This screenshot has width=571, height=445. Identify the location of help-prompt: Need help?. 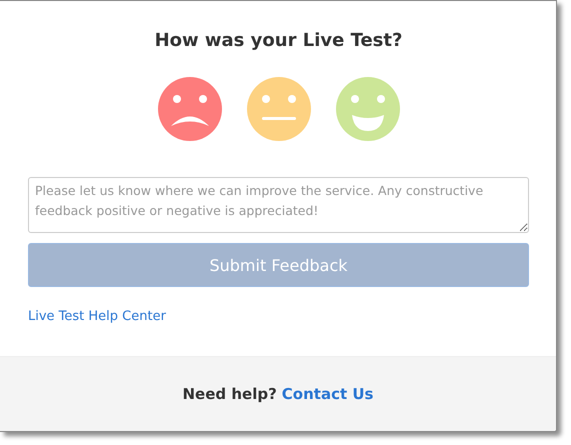
(229, 394).